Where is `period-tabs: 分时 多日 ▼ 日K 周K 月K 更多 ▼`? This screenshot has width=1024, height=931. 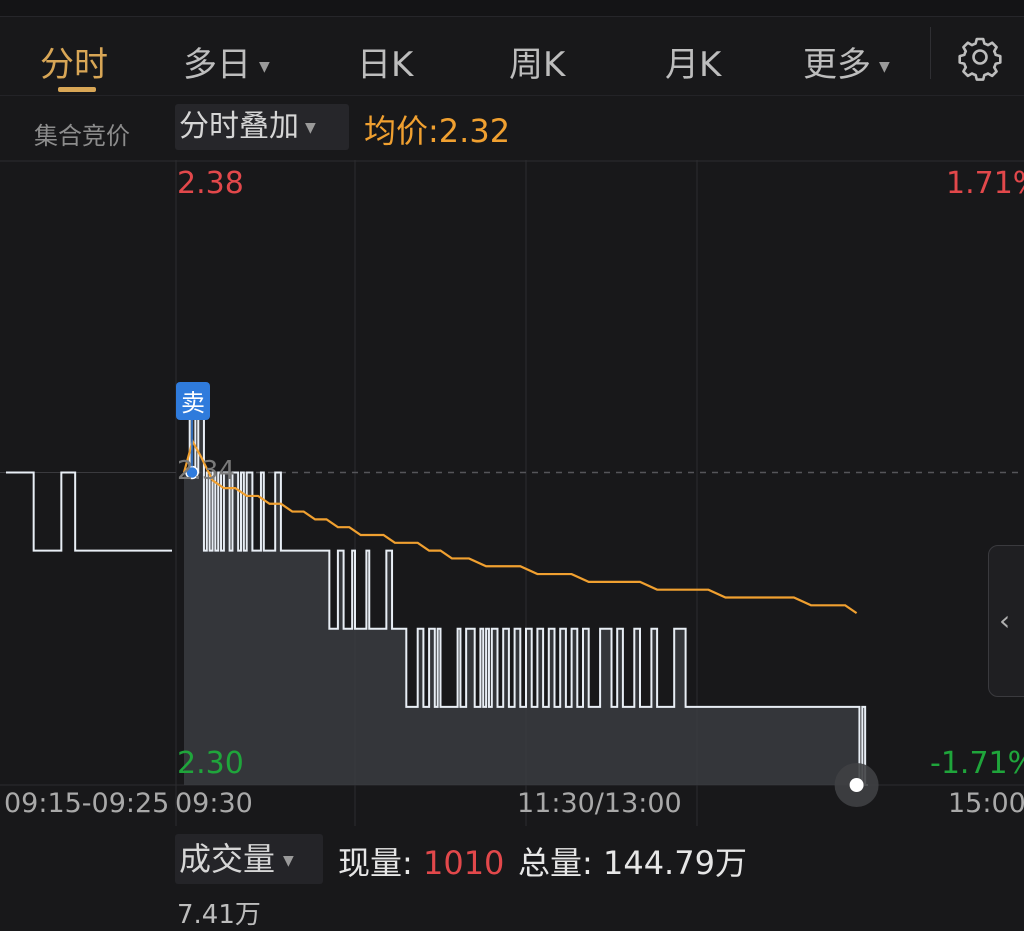
period-tabs: 分时 多日 ▼ 日K 周K 月K 更多 ▼ is located at coordinates (512, 56).